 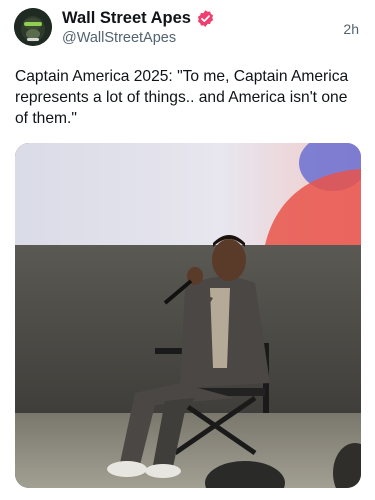 I want to click on name-row: Wall Street Apes, so click(x=138, y=18).